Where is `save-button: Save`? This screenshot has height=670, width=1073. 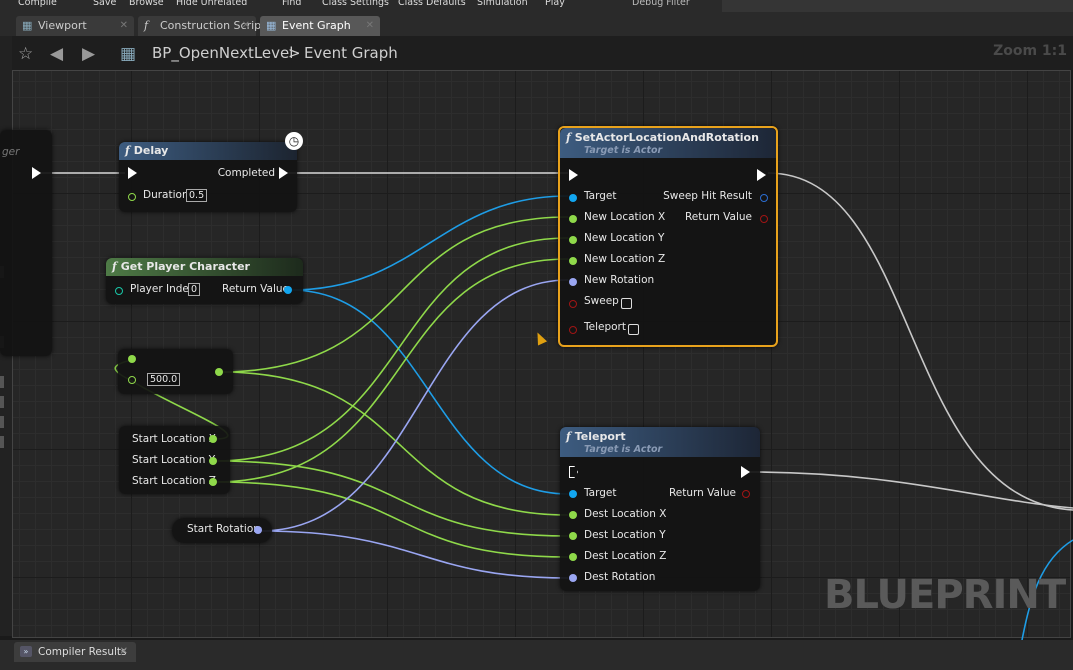 save-button: Save is located at coordinates (104, 4).